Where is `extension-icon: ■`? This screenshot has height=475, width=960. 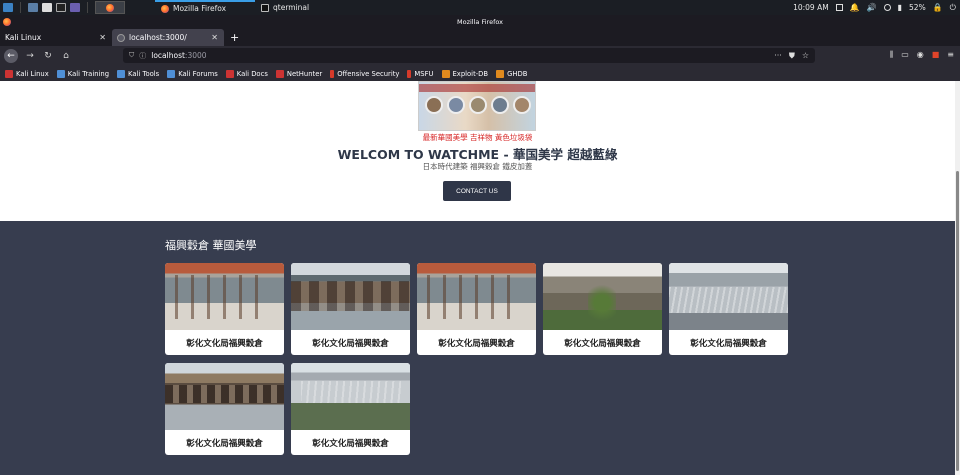
extension-icon: ■ is located at coordinates (936, 55).